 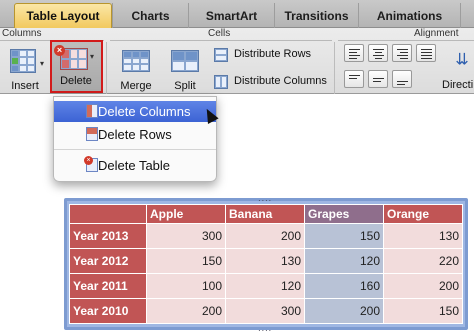 I want to click on menu-item-label: Delete Columns, so click(x=144, y=111).